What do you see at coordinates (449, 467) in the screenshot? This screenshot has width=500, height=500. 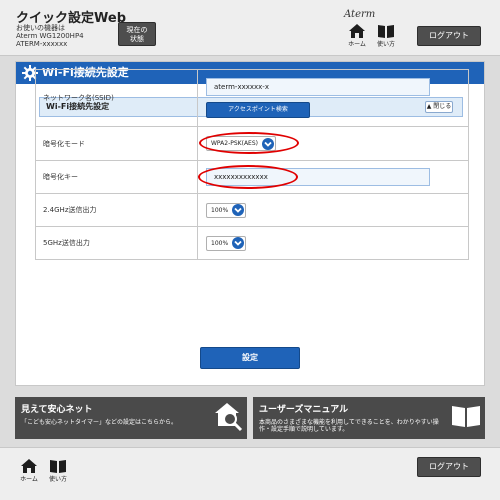 I see `footer-logout-button: ログアウト` at bounding box center [449, 467].